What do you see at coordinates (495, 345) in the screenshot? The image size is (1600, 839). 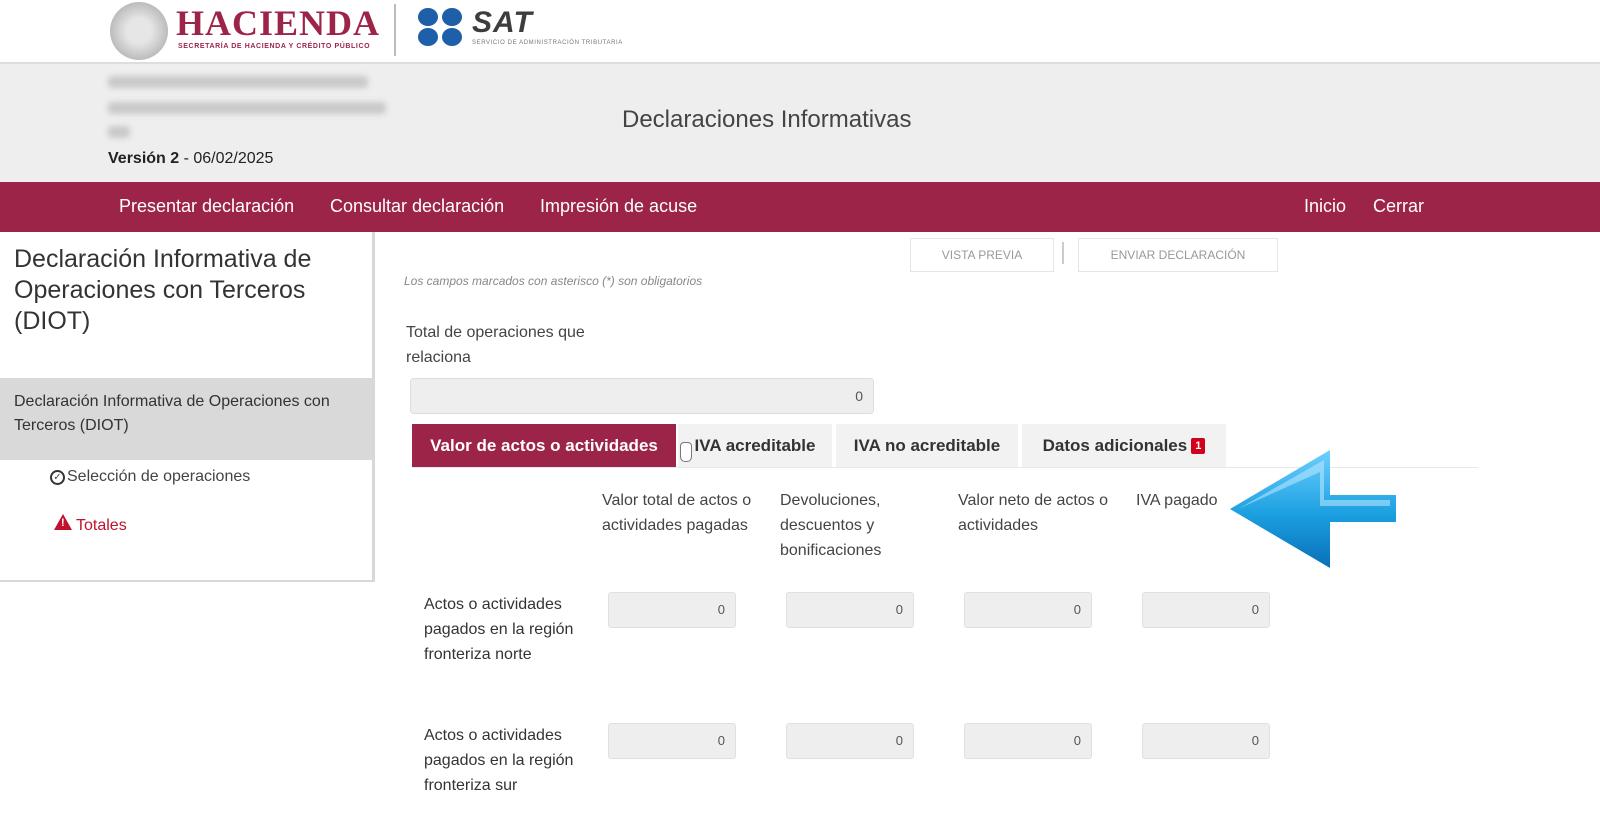 I see `total-operaciones-label: Total de operaciones que relaciona` at bounding box center [495, 345].